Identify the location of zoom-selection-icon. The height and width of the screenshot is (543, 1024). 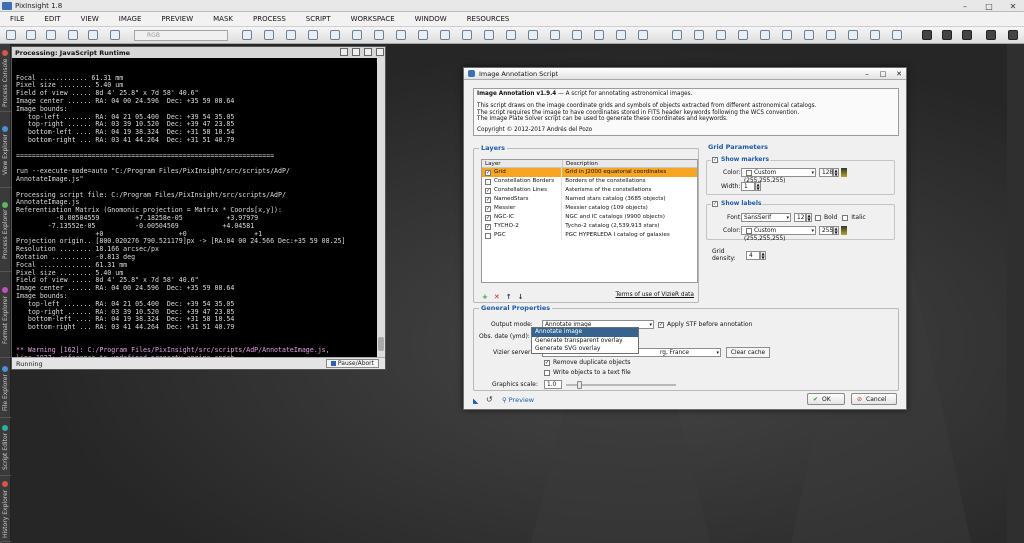
(489, 35).